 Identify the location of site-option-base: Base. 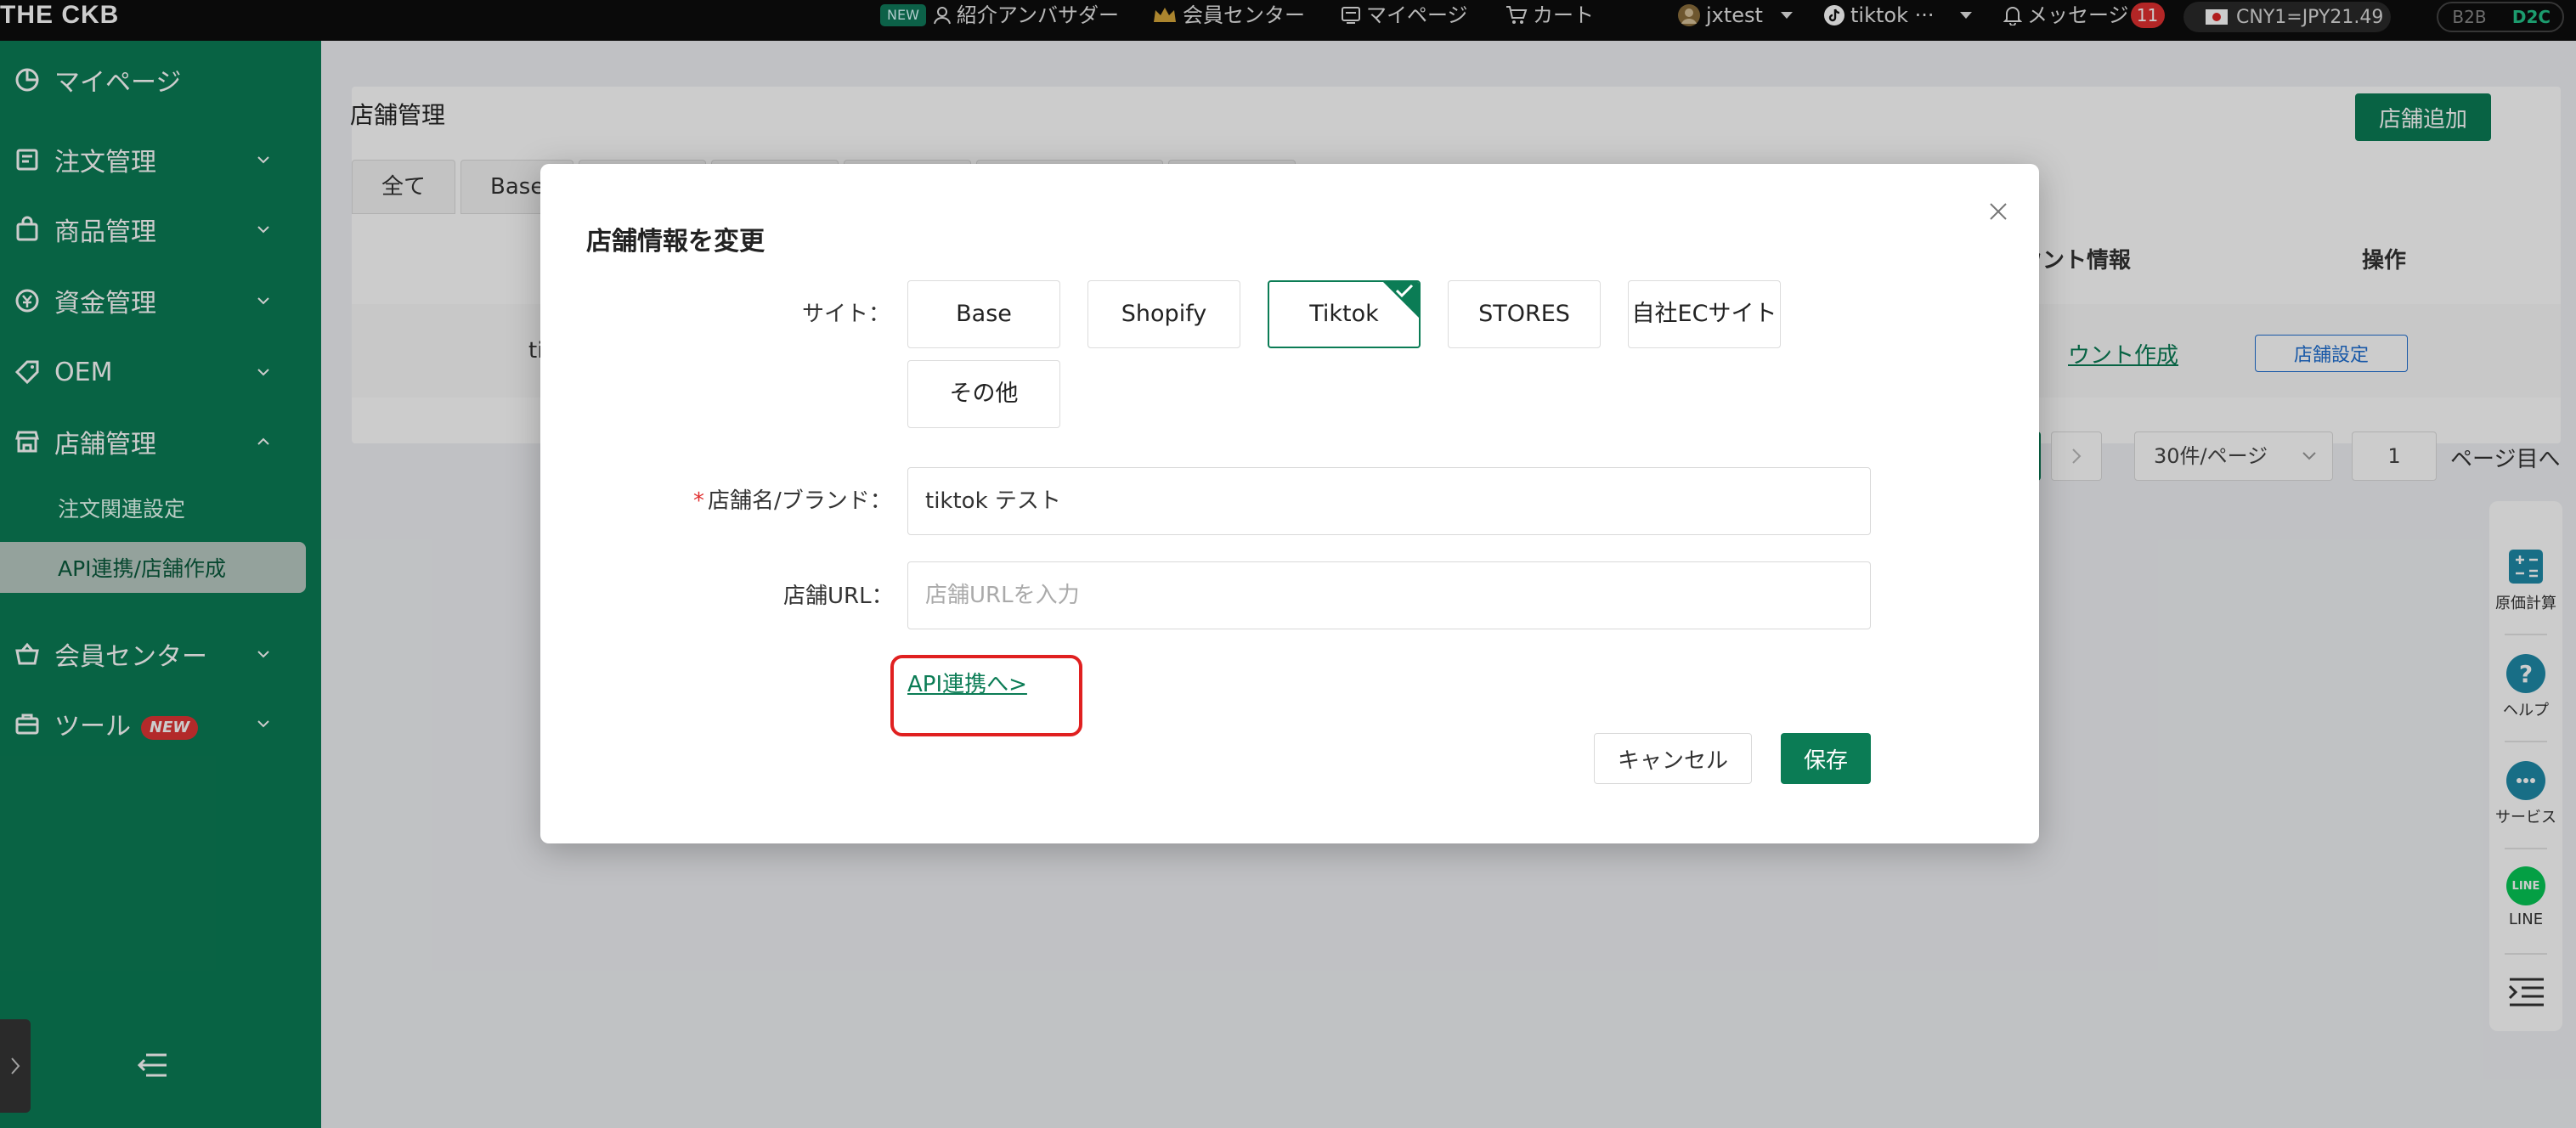
(983, 314).